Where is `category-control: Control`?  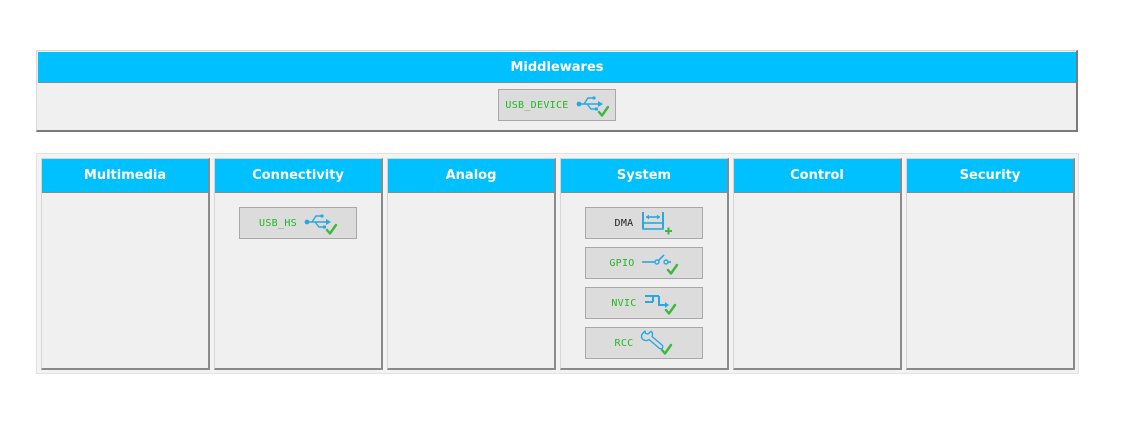
category-control: Control is located at coordinates (817, 264).